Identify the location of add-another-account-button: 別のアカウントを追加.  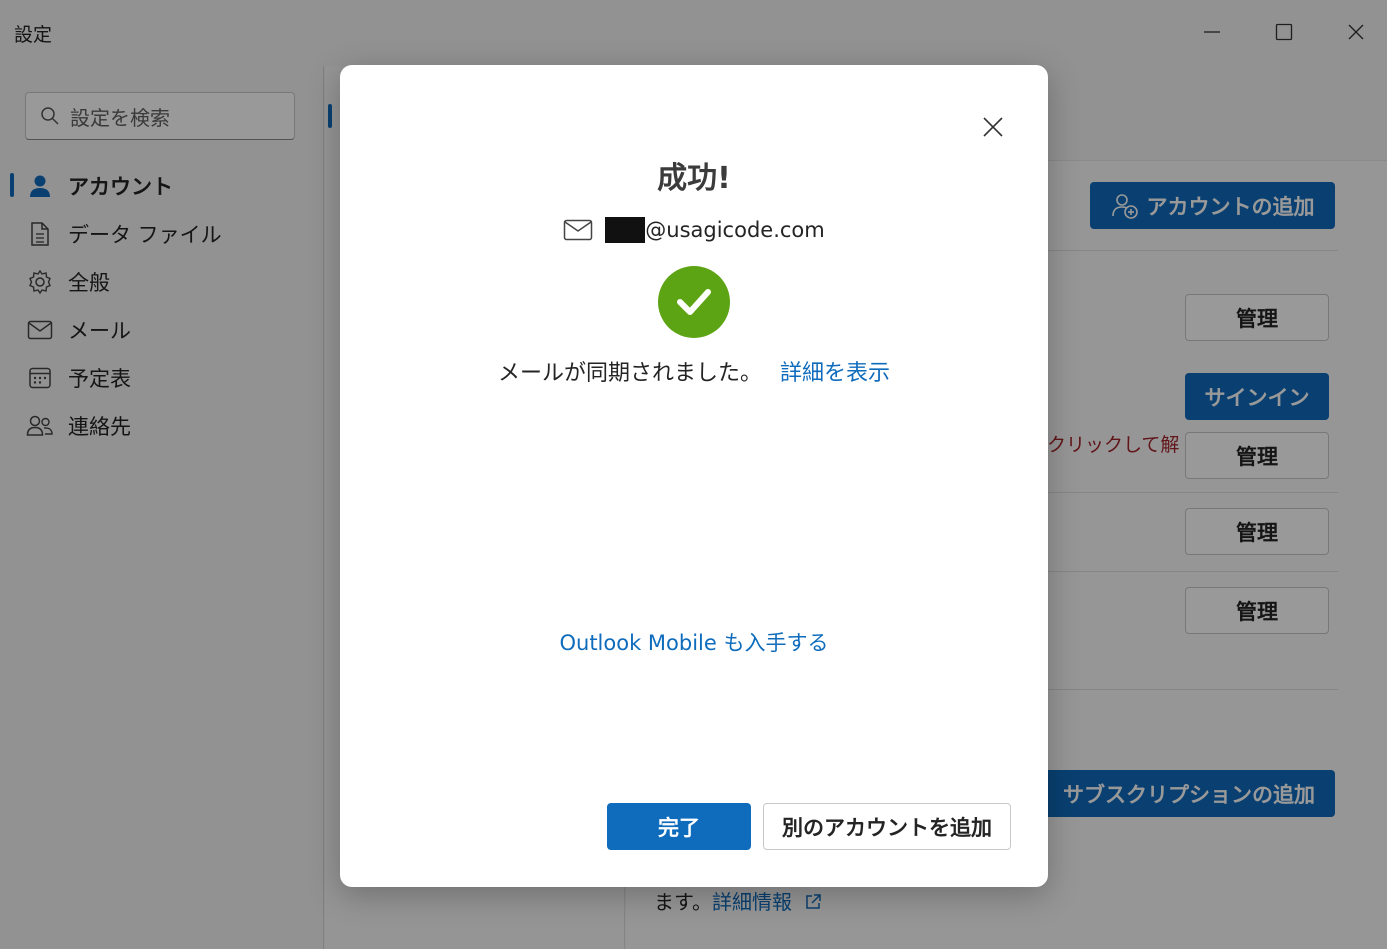
(887, 826).